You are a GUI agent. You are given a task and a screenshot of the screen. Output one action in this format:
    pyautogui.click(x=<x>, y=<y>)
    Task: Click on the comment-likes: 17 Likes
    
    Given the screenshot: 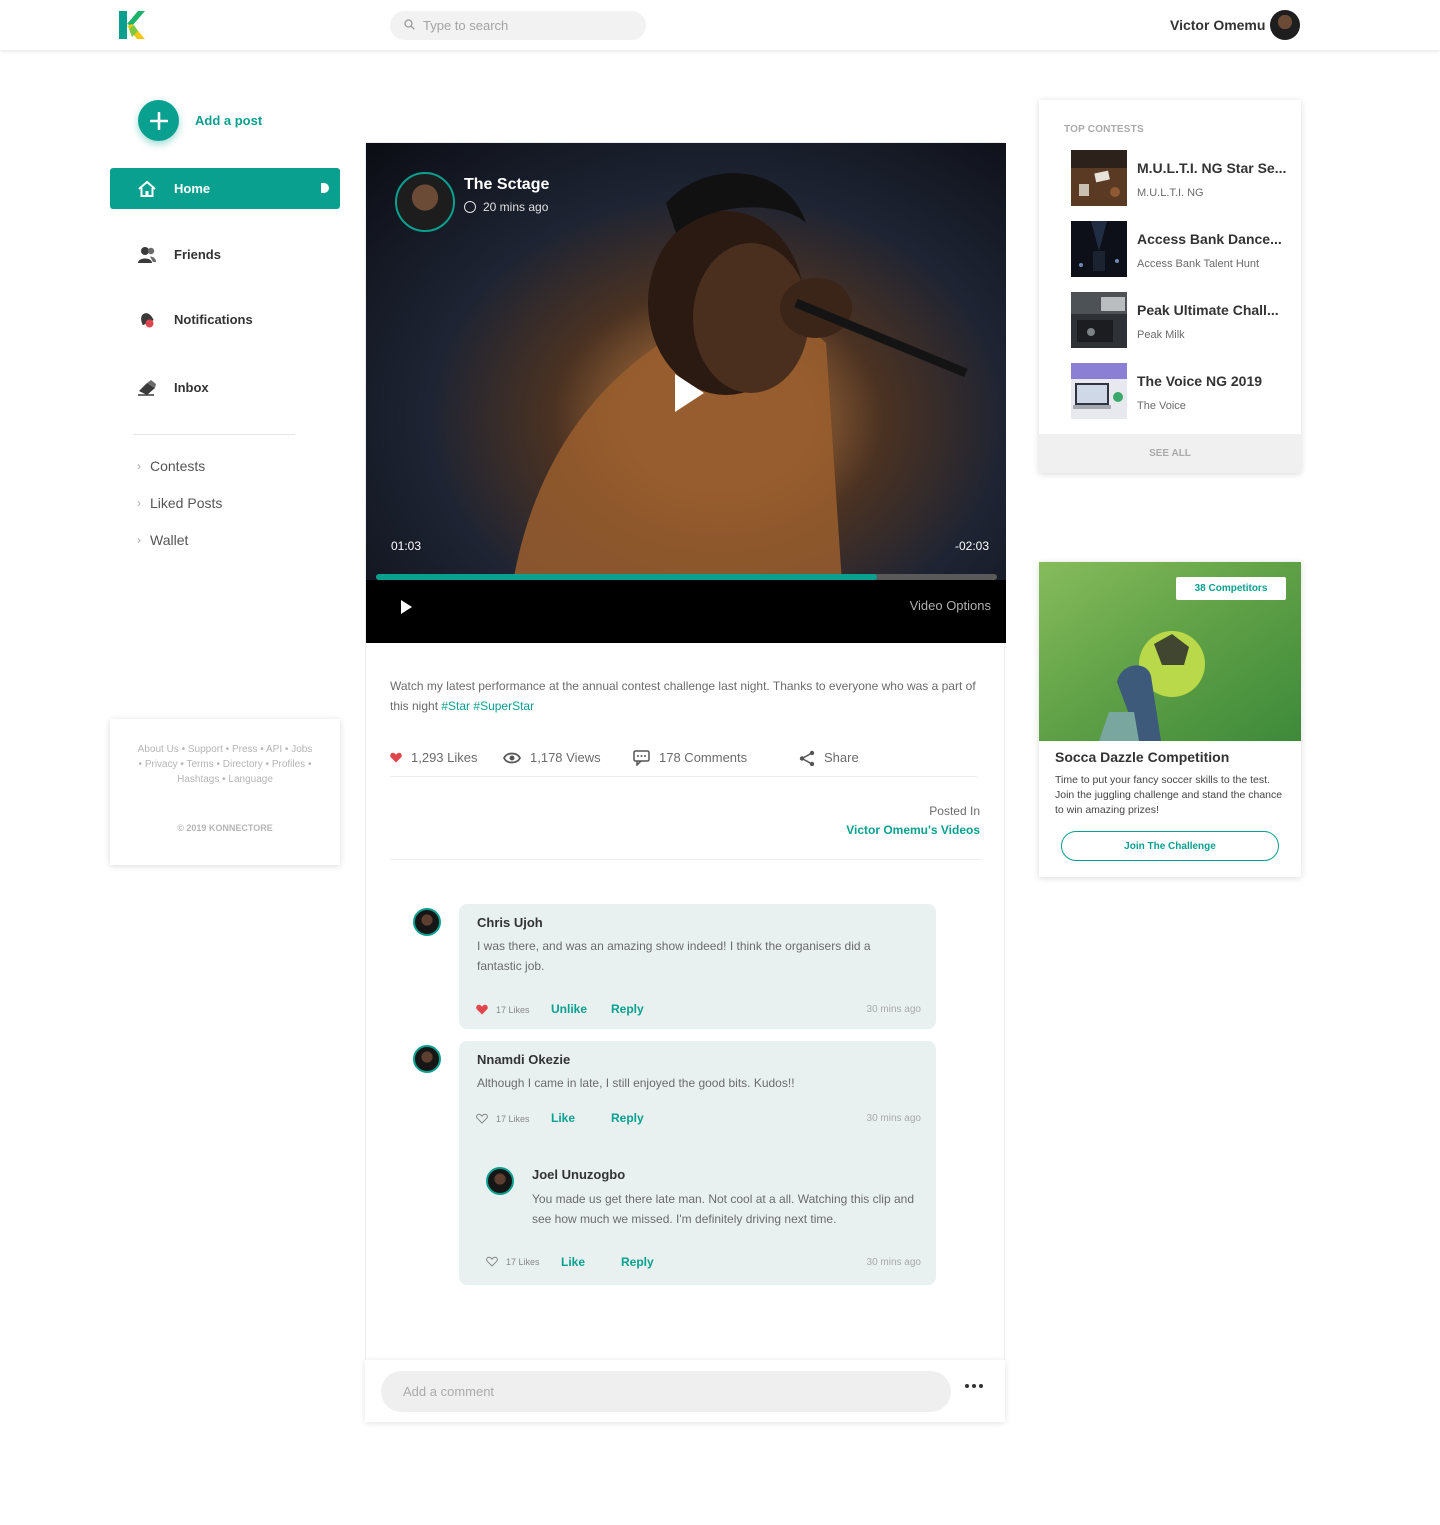 What is the action you would take?
    pyautogui.click(x=503, y=1009)
    